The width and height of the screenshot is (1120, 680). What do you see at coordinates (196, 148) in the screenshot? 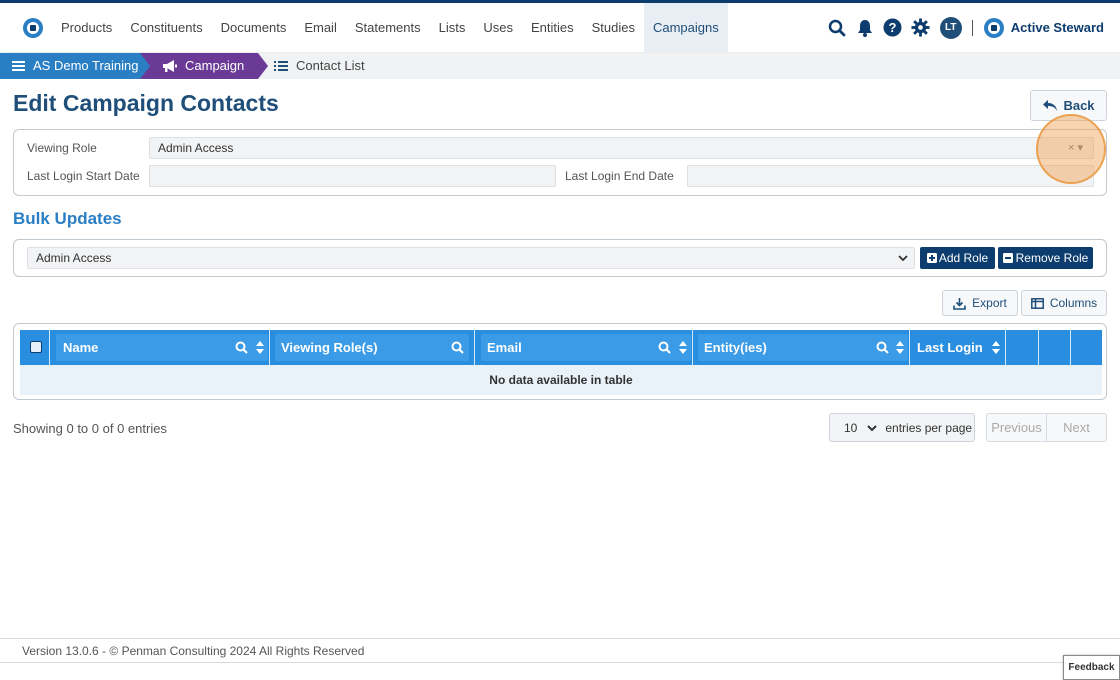
I see `viewing-role-value: Admin Access` at bounding box center [196, 148].